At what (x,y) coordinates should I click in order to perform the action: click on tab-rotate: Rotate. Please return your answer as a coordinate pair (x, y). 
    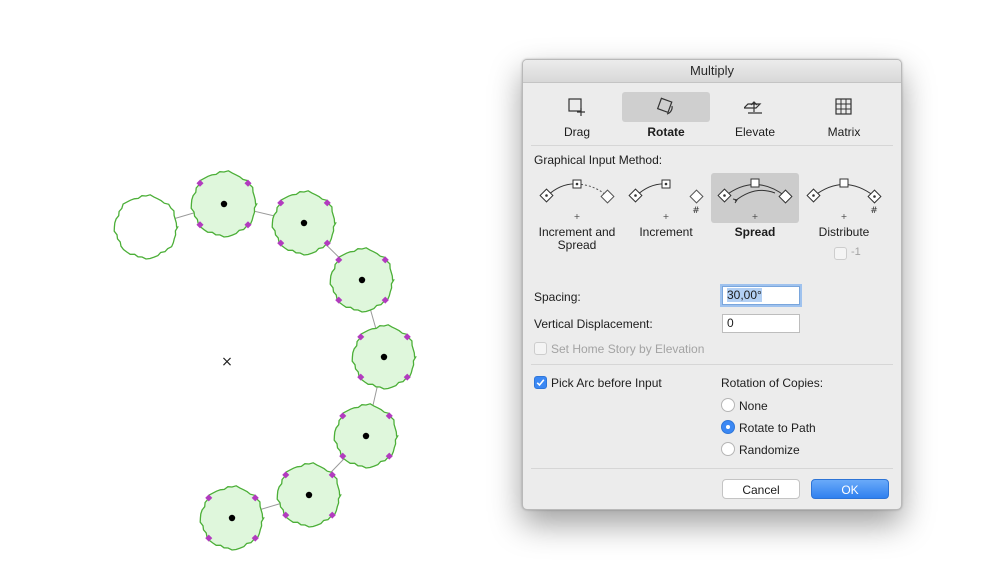
    Looking at the image, I should click on (666, 115).